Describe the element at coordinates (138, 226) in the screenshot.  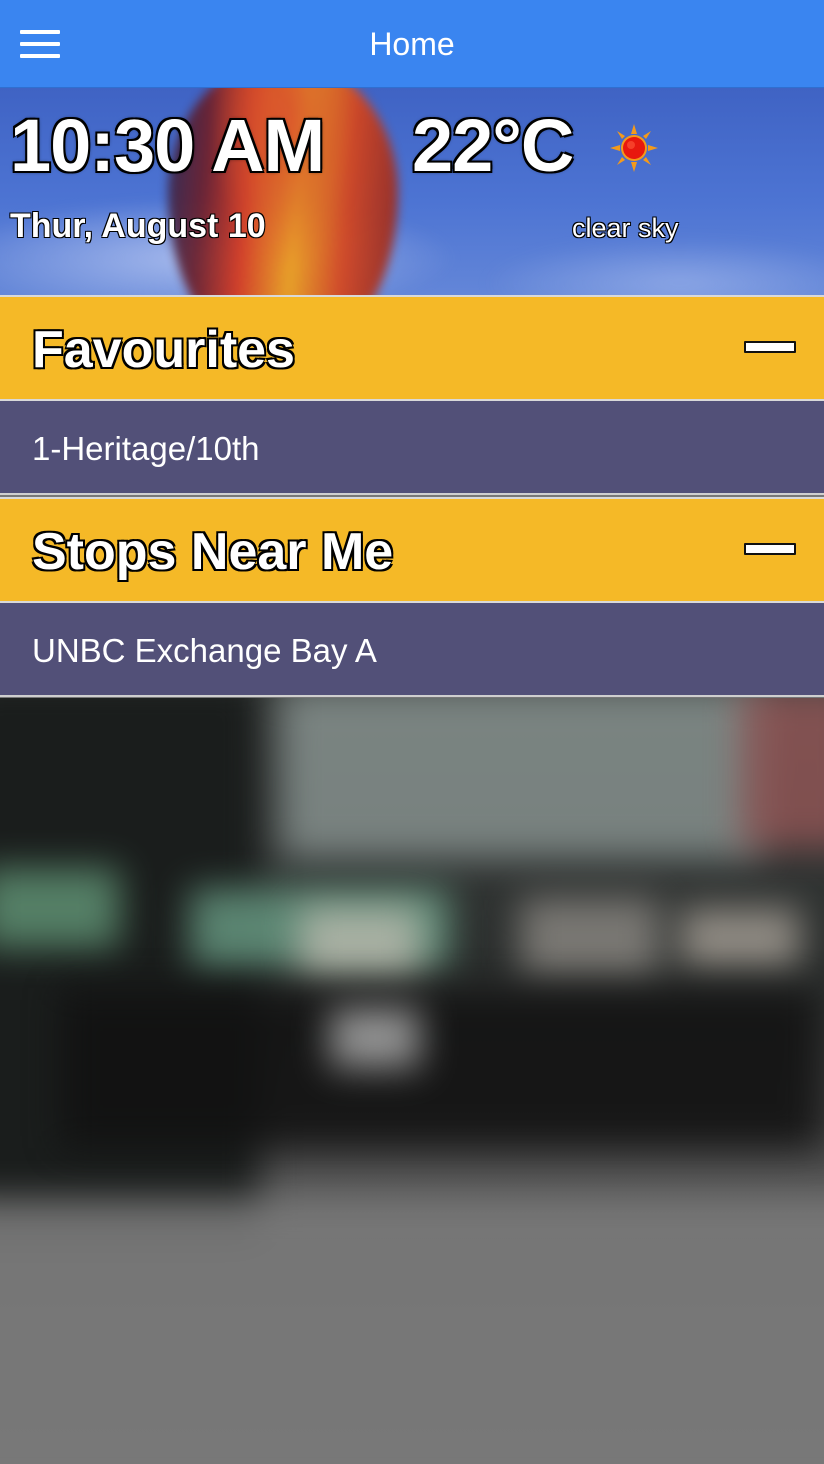
I see `current-date: Thur, August 10` at that location.